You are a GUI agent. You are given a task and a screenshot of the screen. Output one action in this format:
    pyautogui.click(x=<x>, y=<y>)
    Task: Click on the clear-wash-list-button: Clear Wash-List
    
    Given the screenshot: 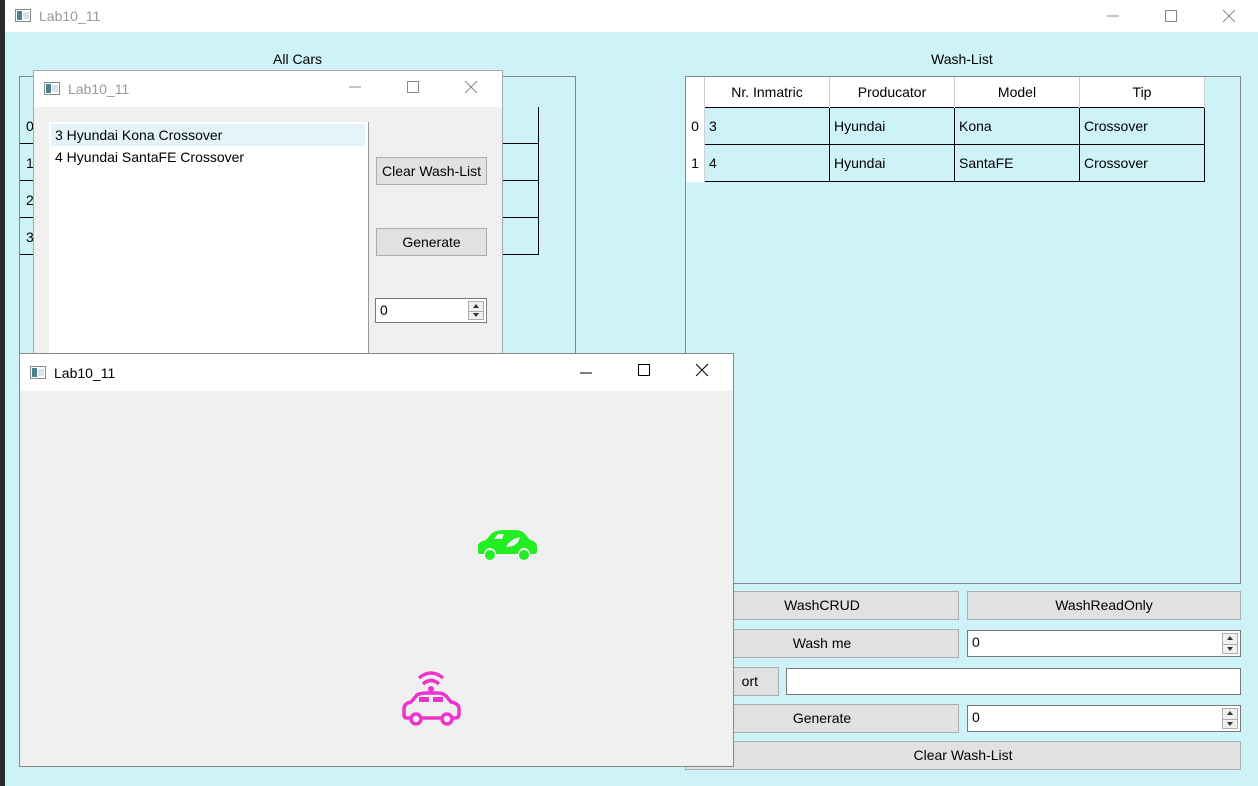 What is the action you would take?
    pyautogui.click(x=963, y=755)
    